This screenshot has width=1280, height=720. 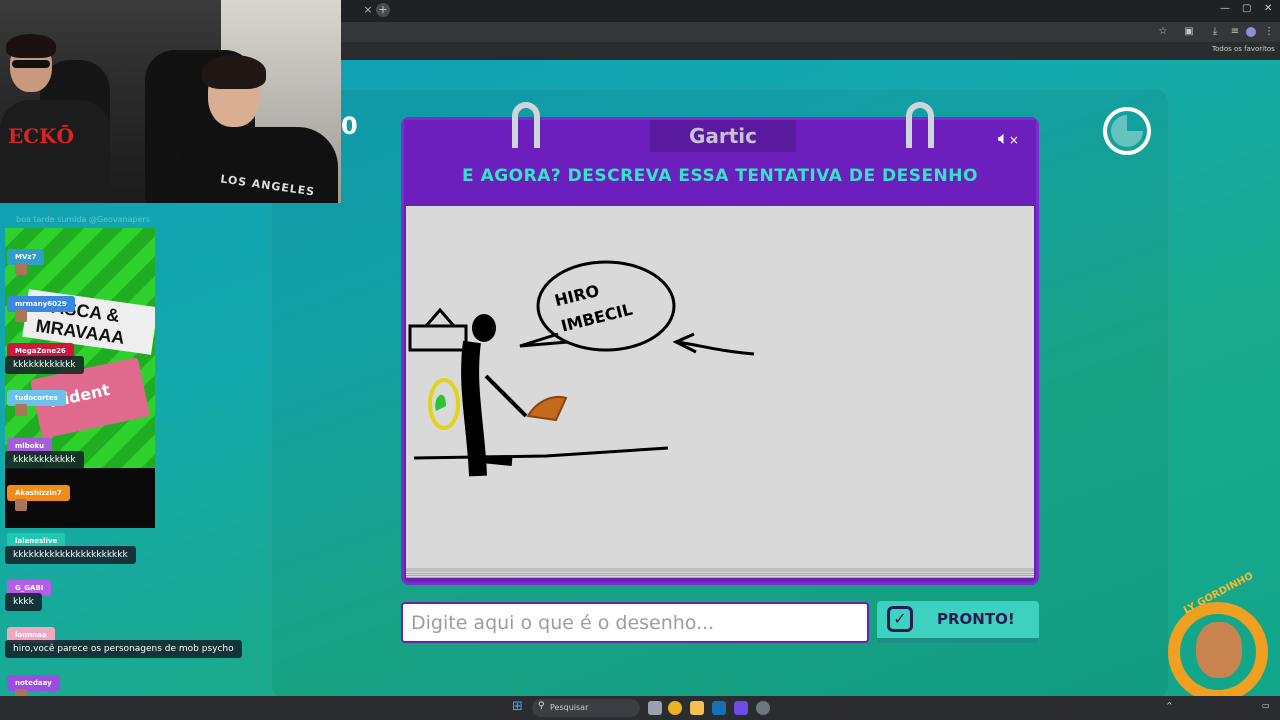 What do you see at coordinates (723, 136) in the screenshot?
I see `gartic-logo: Gartic` at bounding box center [723, 136].